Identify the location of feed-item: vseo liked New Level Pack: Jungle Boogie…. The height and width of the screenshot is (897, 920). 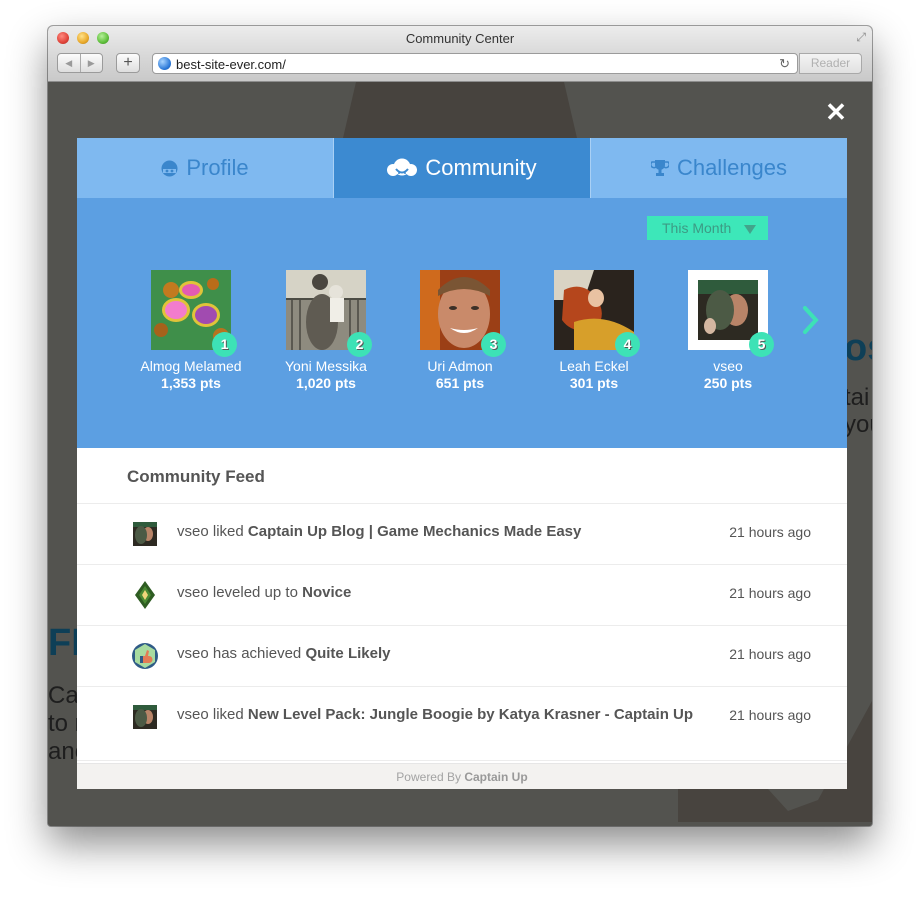
(462, 724).